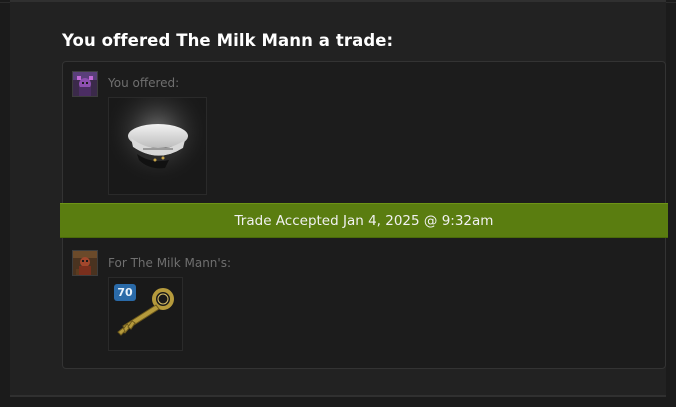 This screenshot has height=407, width=676. I want to click on received-item-slot: 70, so click(145, 314).